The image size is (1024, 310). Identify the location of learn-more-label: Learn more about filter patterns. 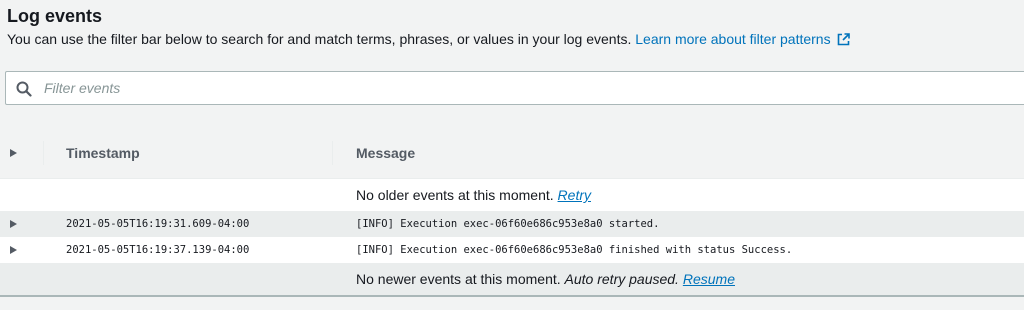
(733, 39).